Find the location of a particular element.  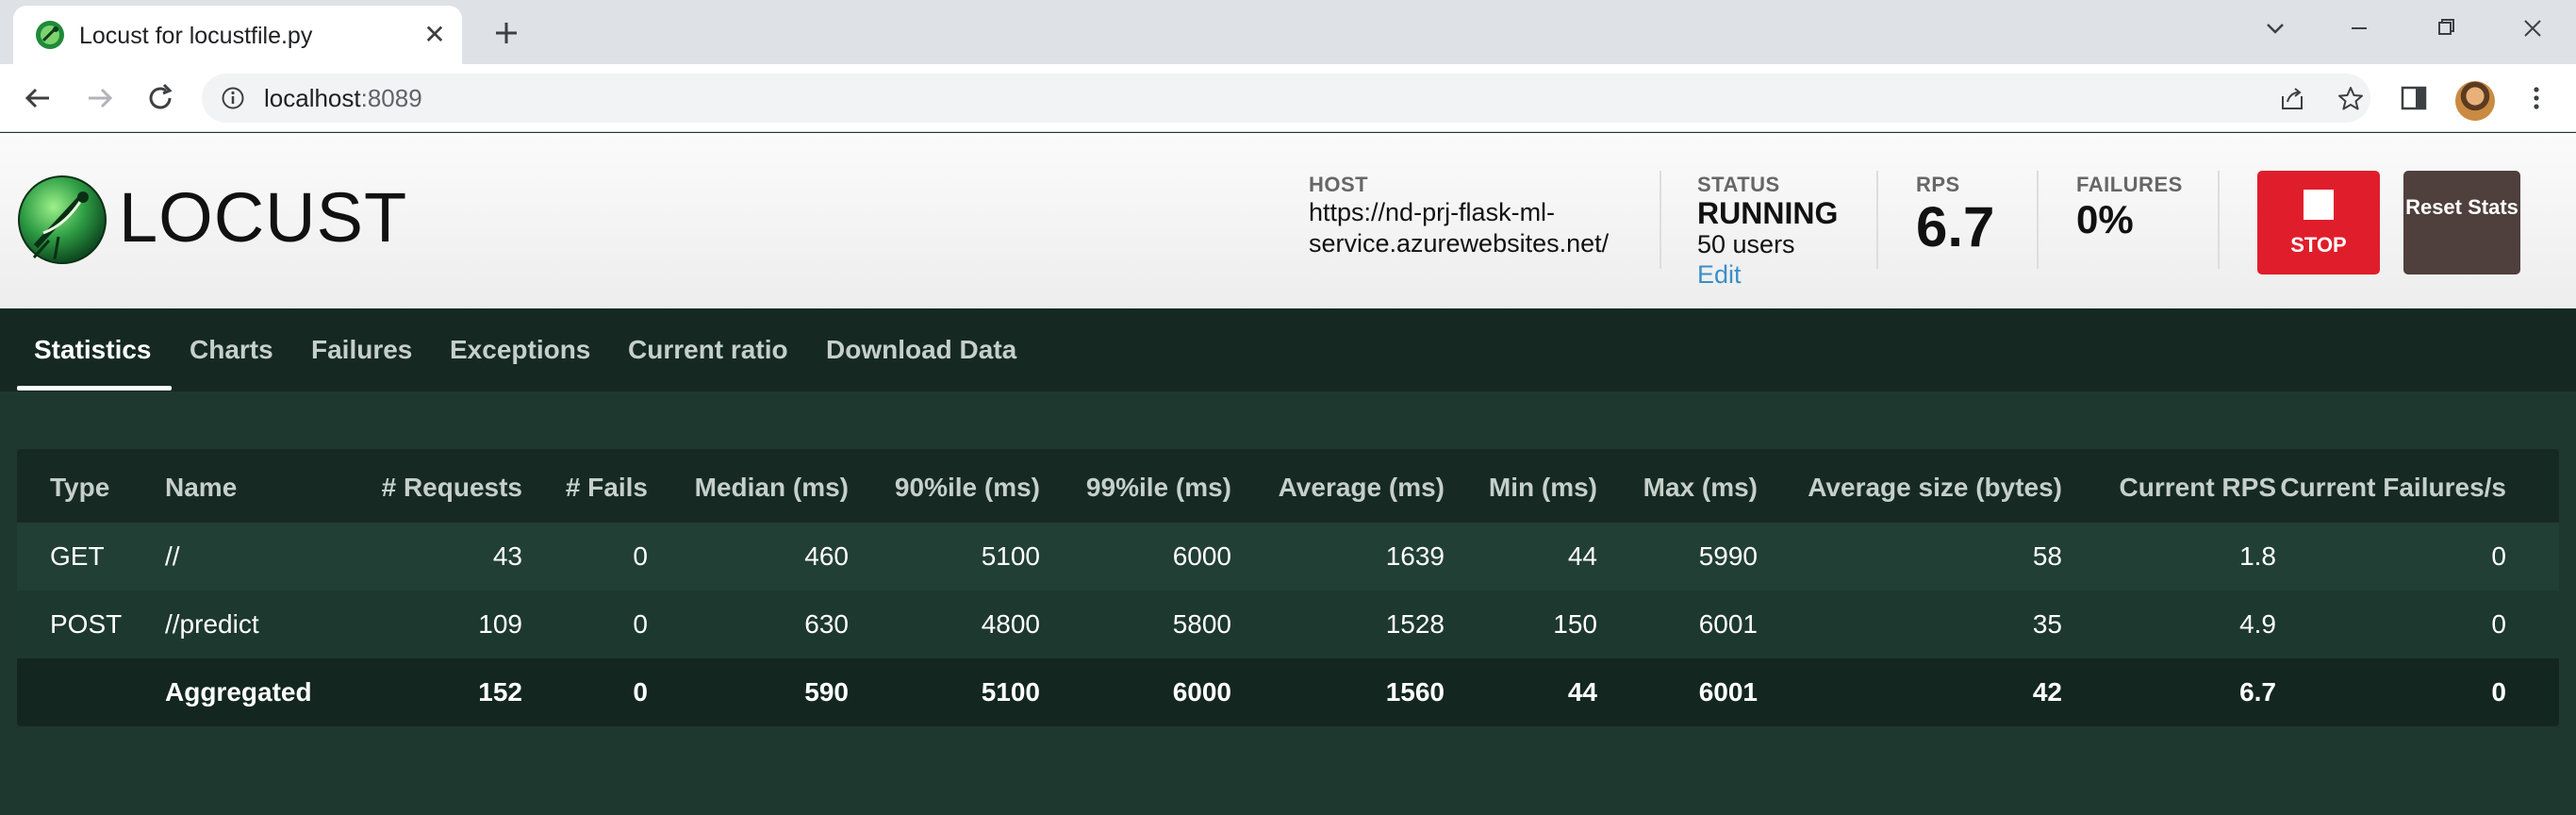

new-tab-icon is located at coordinates (506, 33).